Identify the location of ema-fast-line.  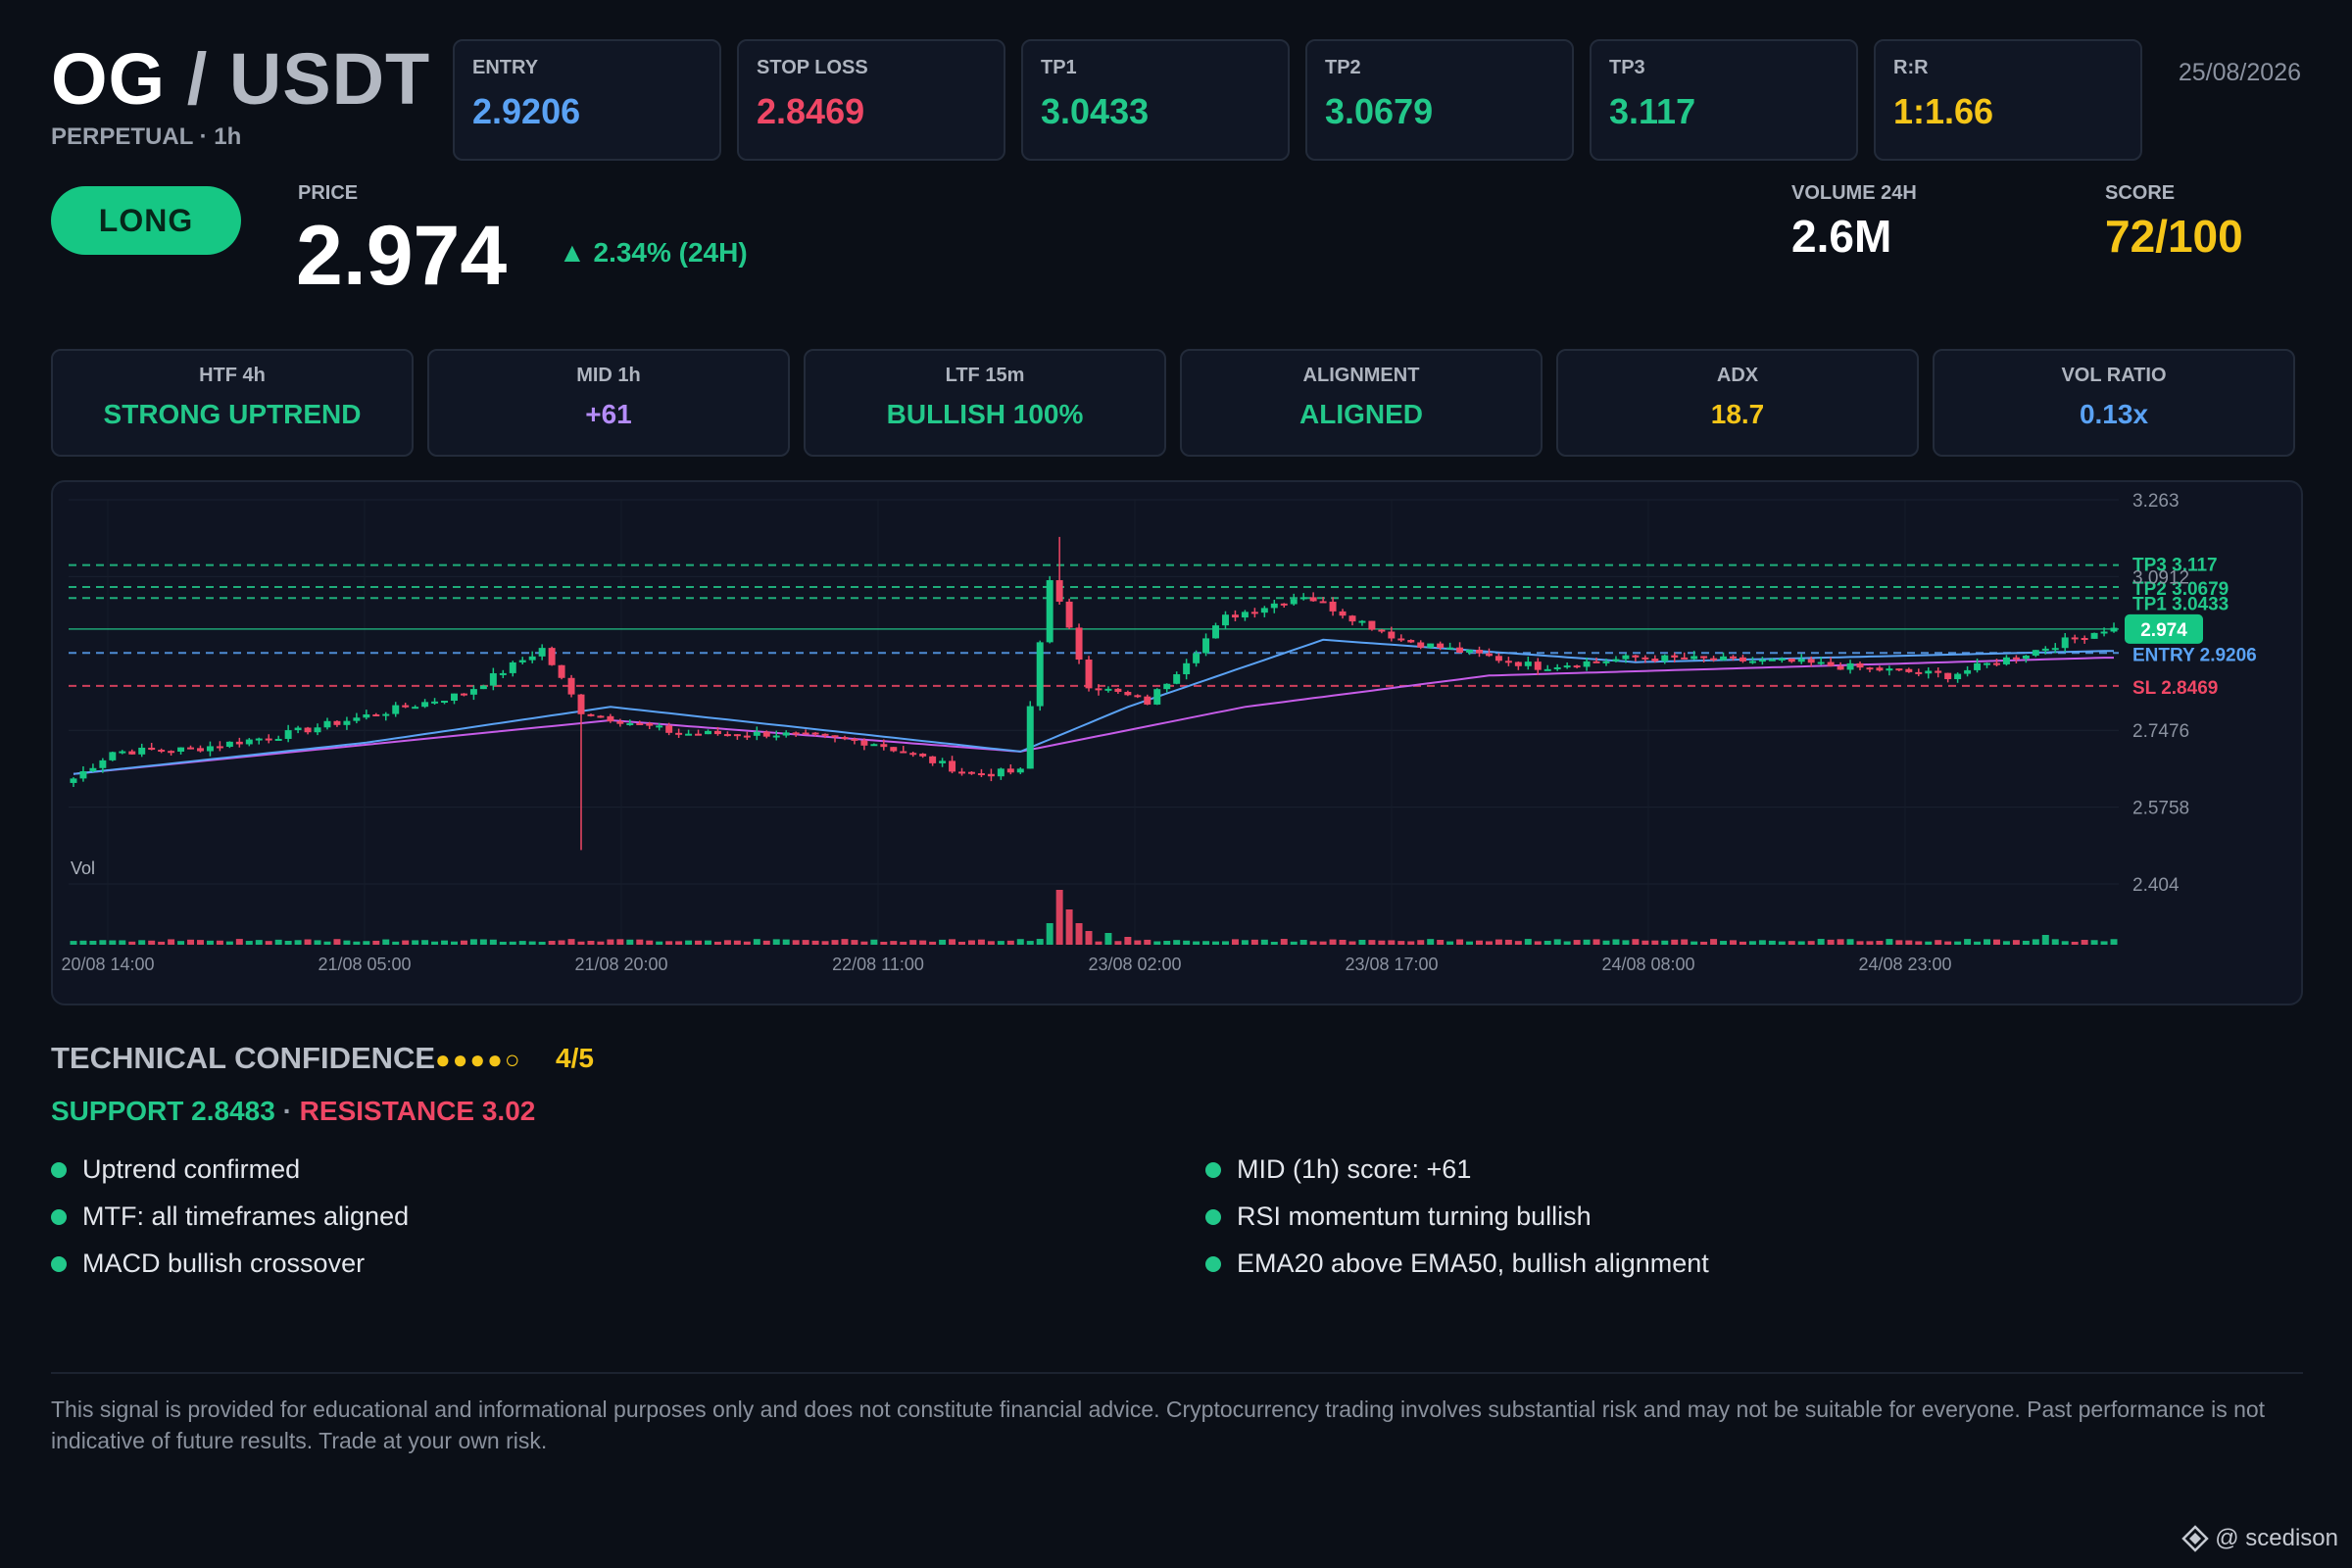
(1093, 706).